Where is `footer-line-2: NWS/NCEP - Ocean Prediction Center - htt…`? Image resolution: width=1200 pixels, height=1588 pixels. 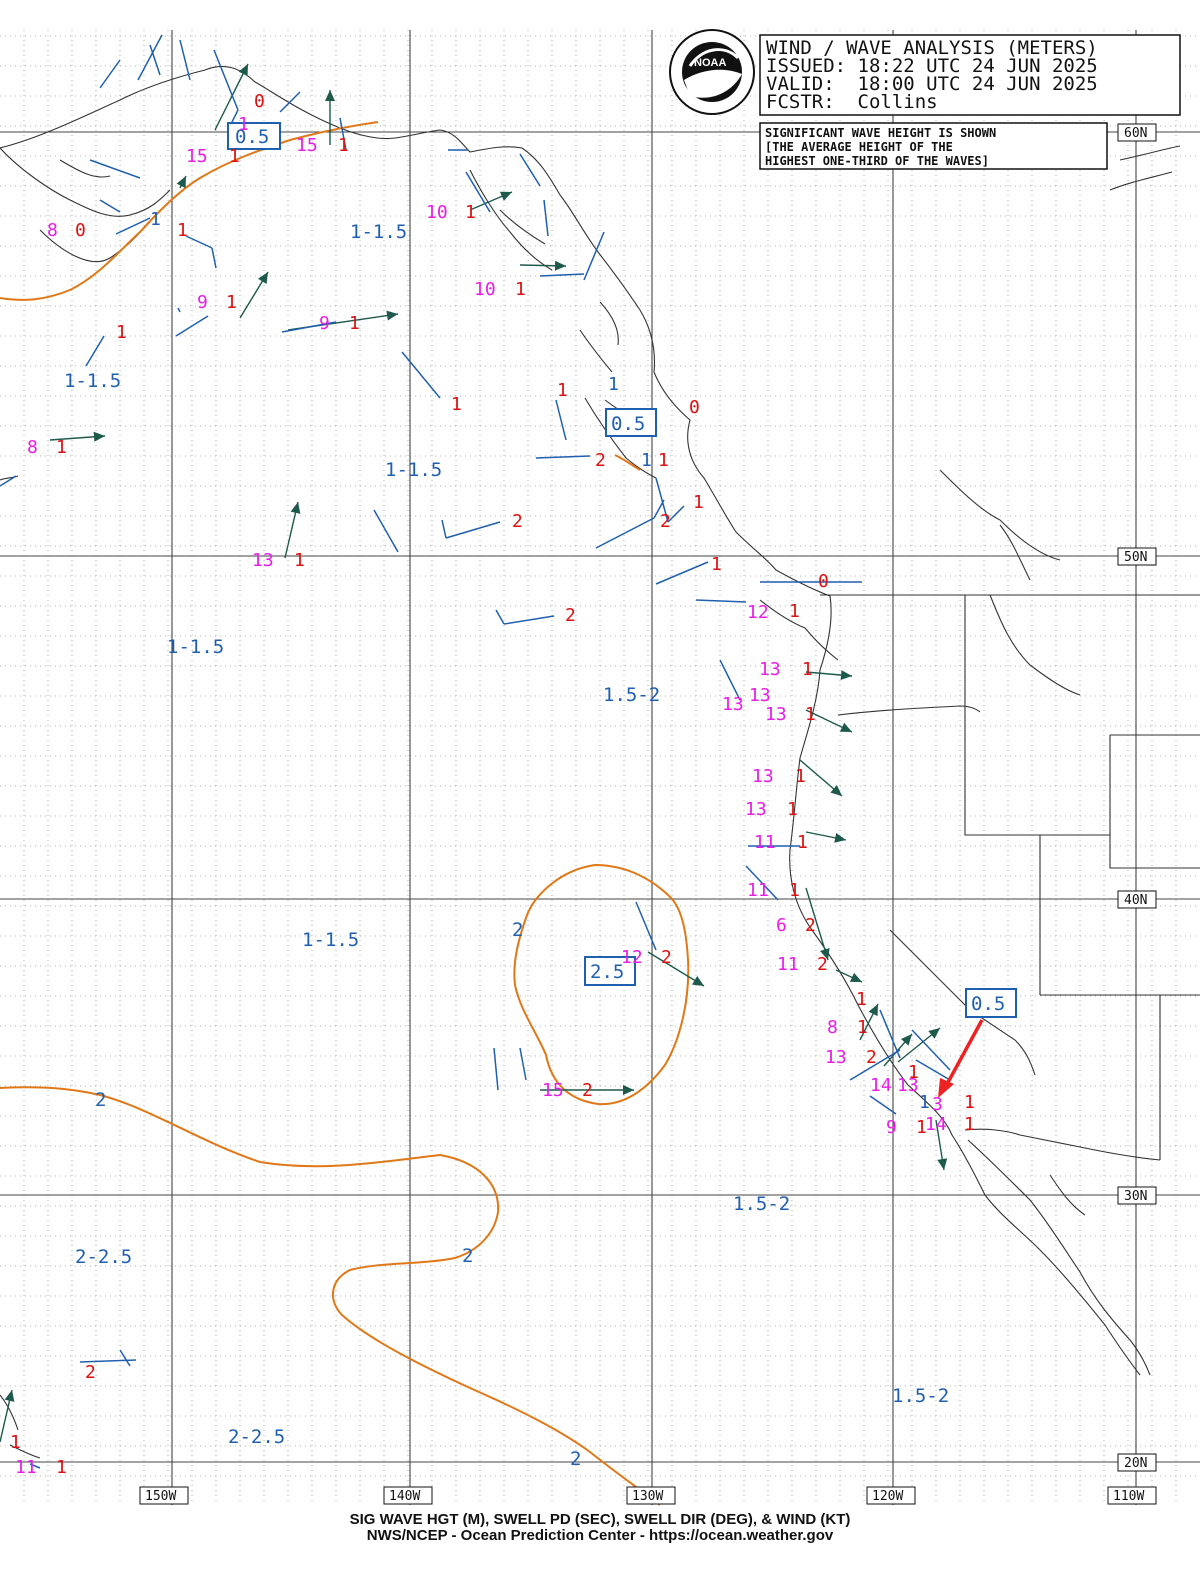
footer-line-2: NWS/NCEP - Ocean Prediction Center - htt… is located at coordinates (600, 1535).